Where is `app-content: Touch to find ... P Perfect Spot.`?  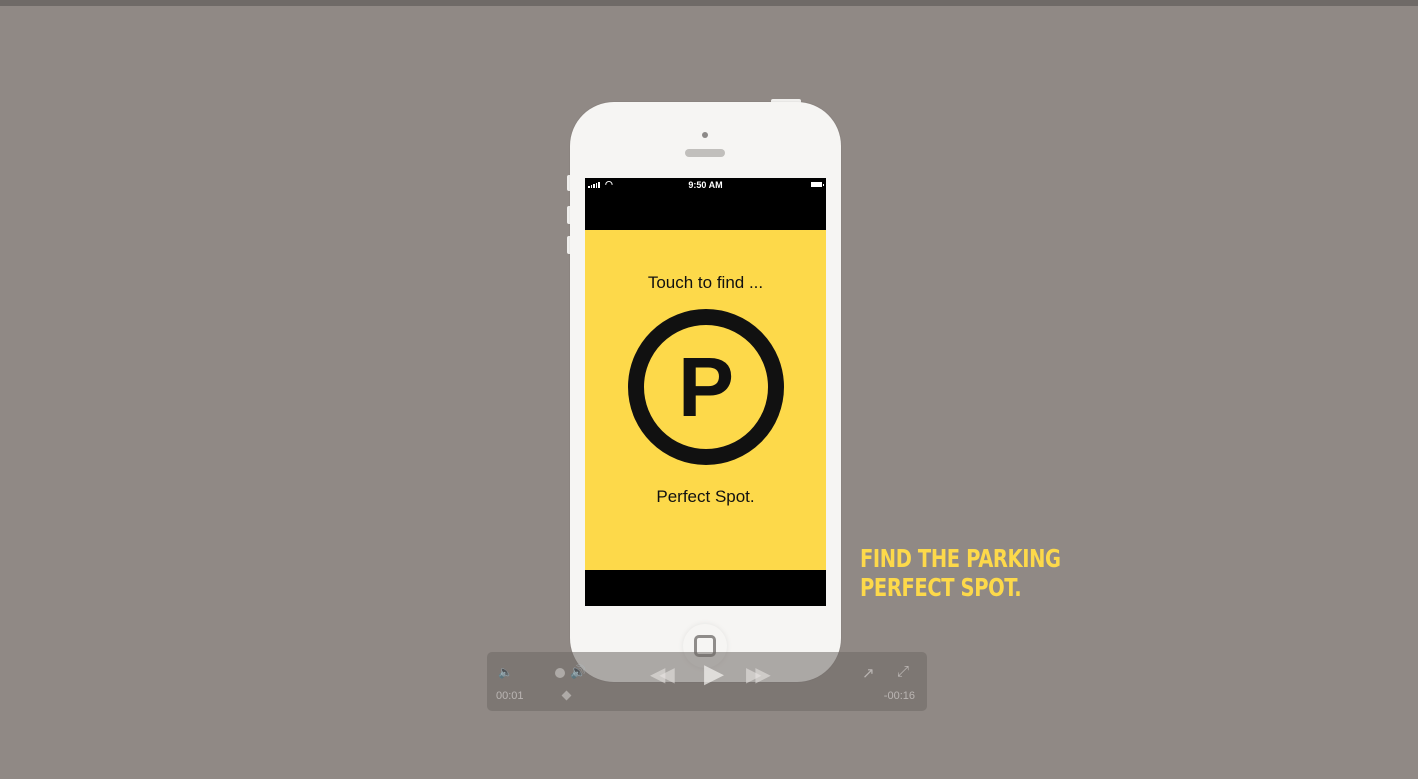
app-content: Touch to find ... P Perfect Spot. is located at coordinates (705, 400).